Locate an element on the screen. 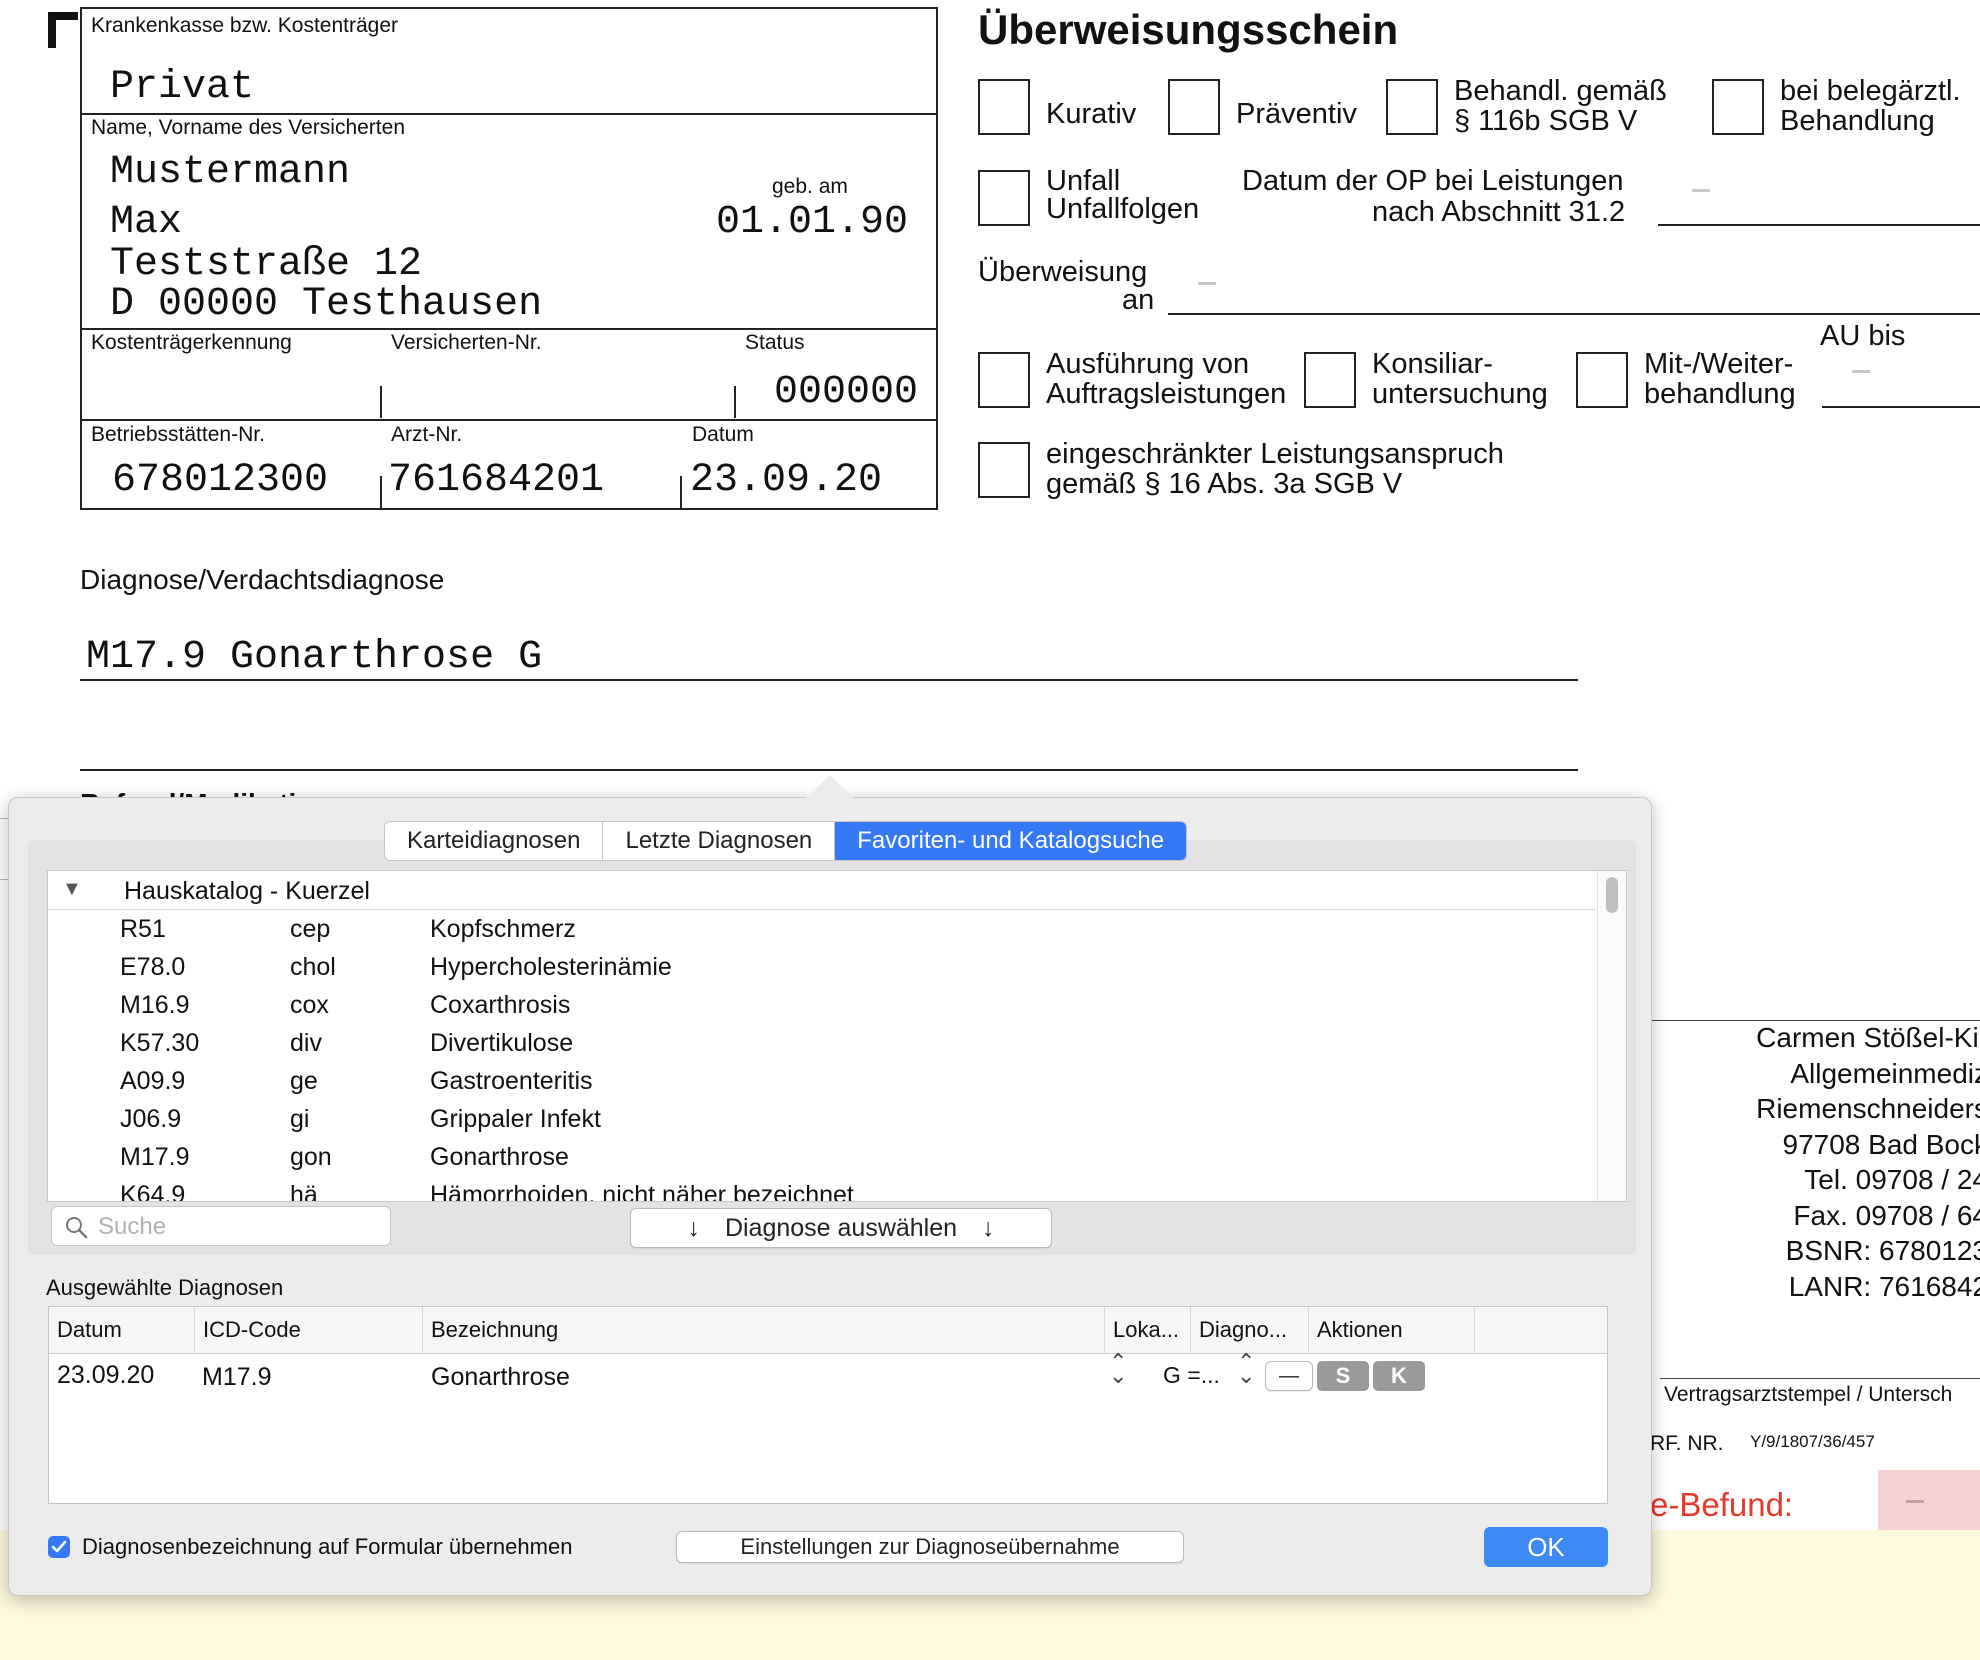  date-value: 23.09.20 is located at coordinates (786, 480).